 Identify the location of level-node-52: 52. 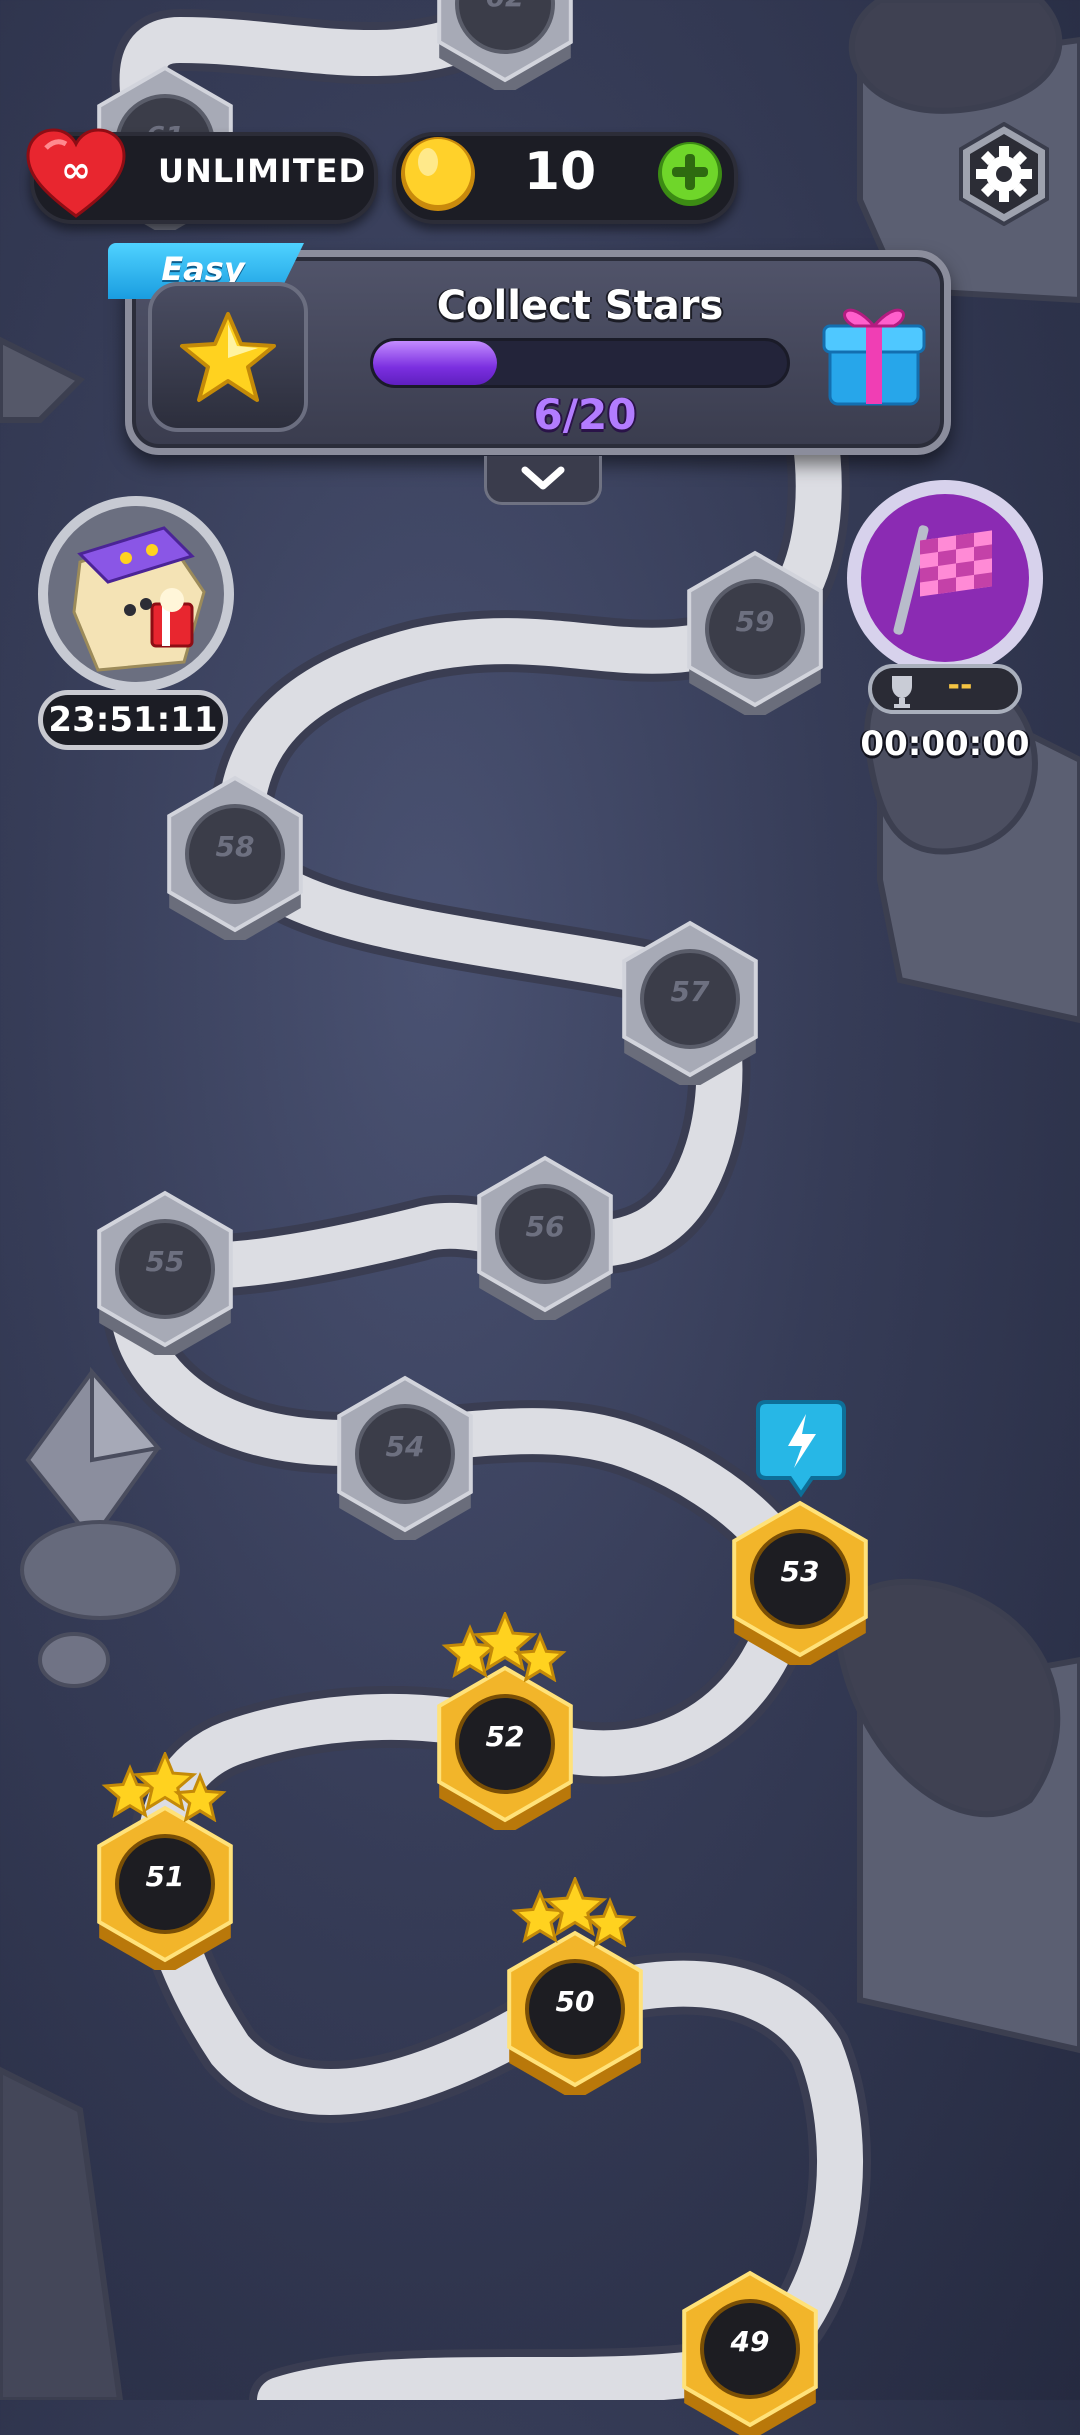
(505, 1721).